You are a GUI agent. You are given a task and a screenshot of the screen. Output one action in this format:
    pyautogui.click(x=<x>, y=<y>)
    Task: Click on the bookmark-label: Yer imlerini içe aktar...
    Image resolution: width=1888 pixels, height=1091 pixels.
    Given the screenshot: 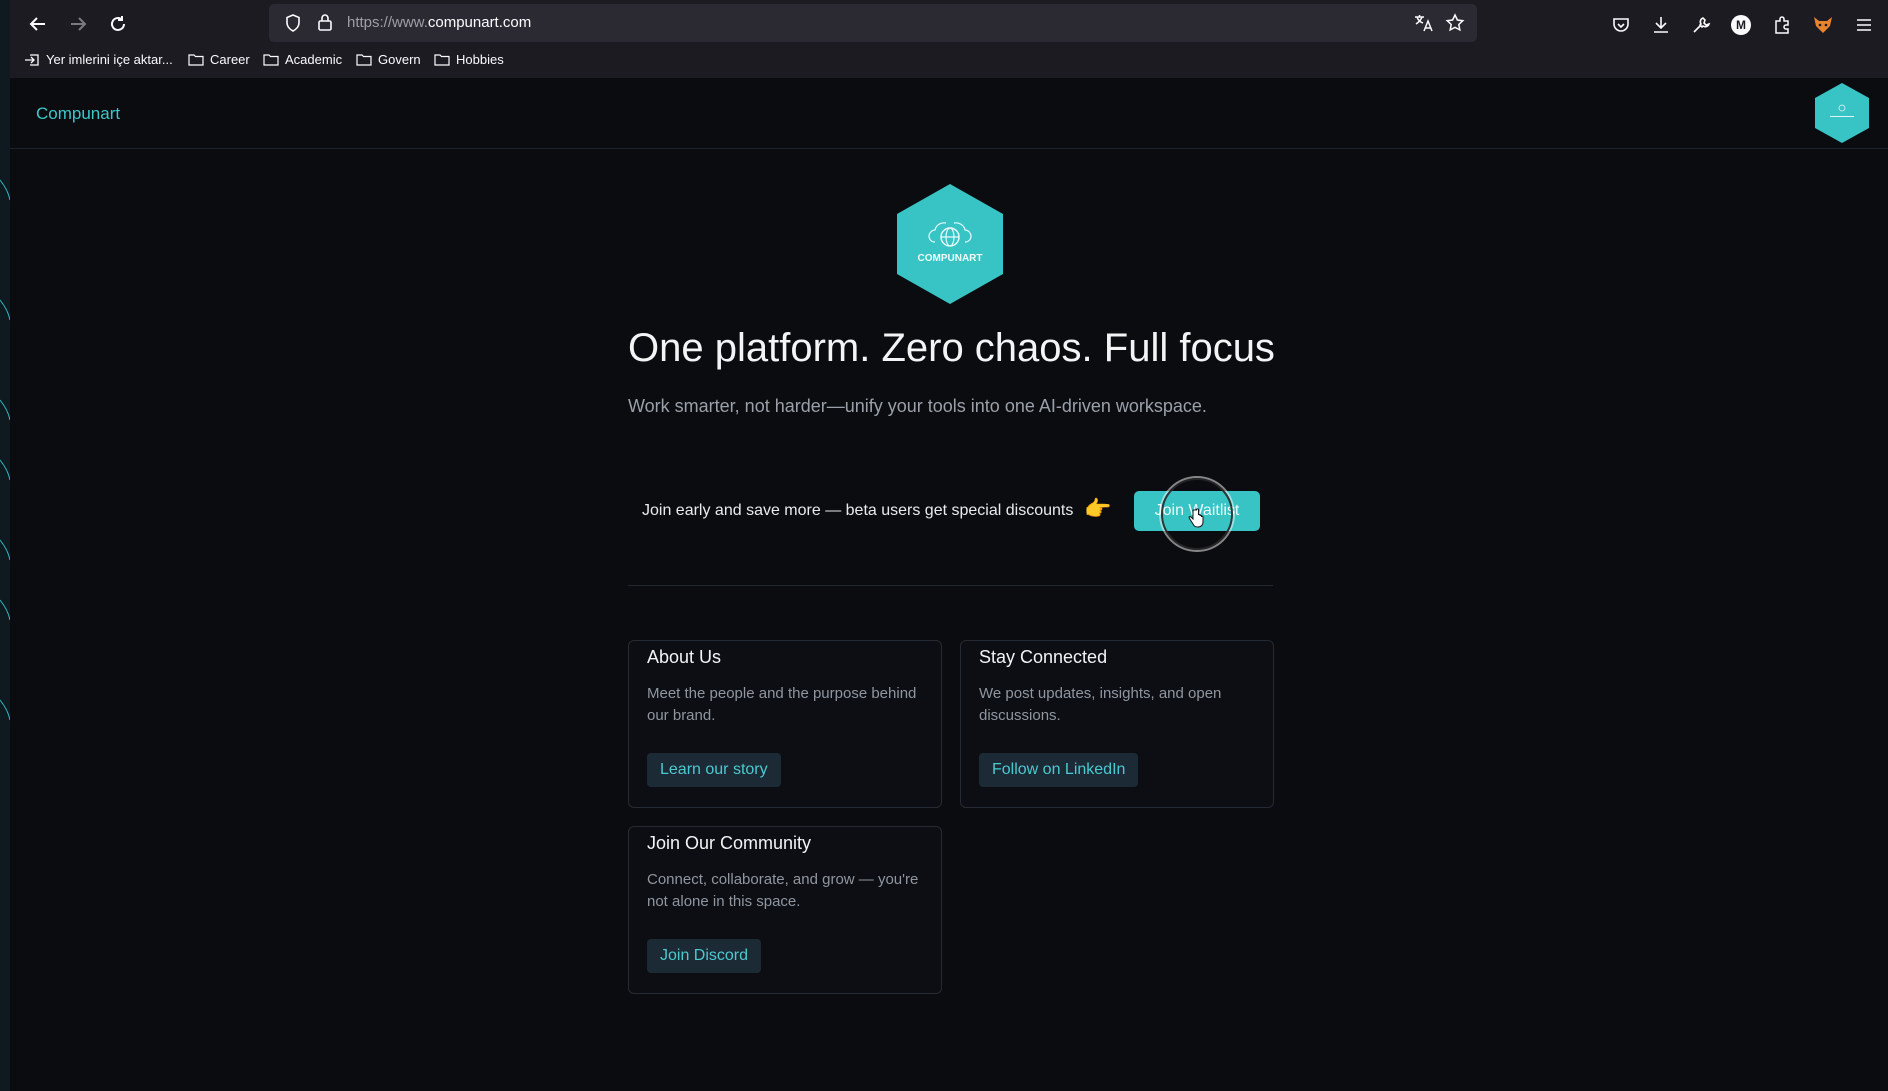 What is the action you would take?
    pyautogui.click(x=109, y=59)
    